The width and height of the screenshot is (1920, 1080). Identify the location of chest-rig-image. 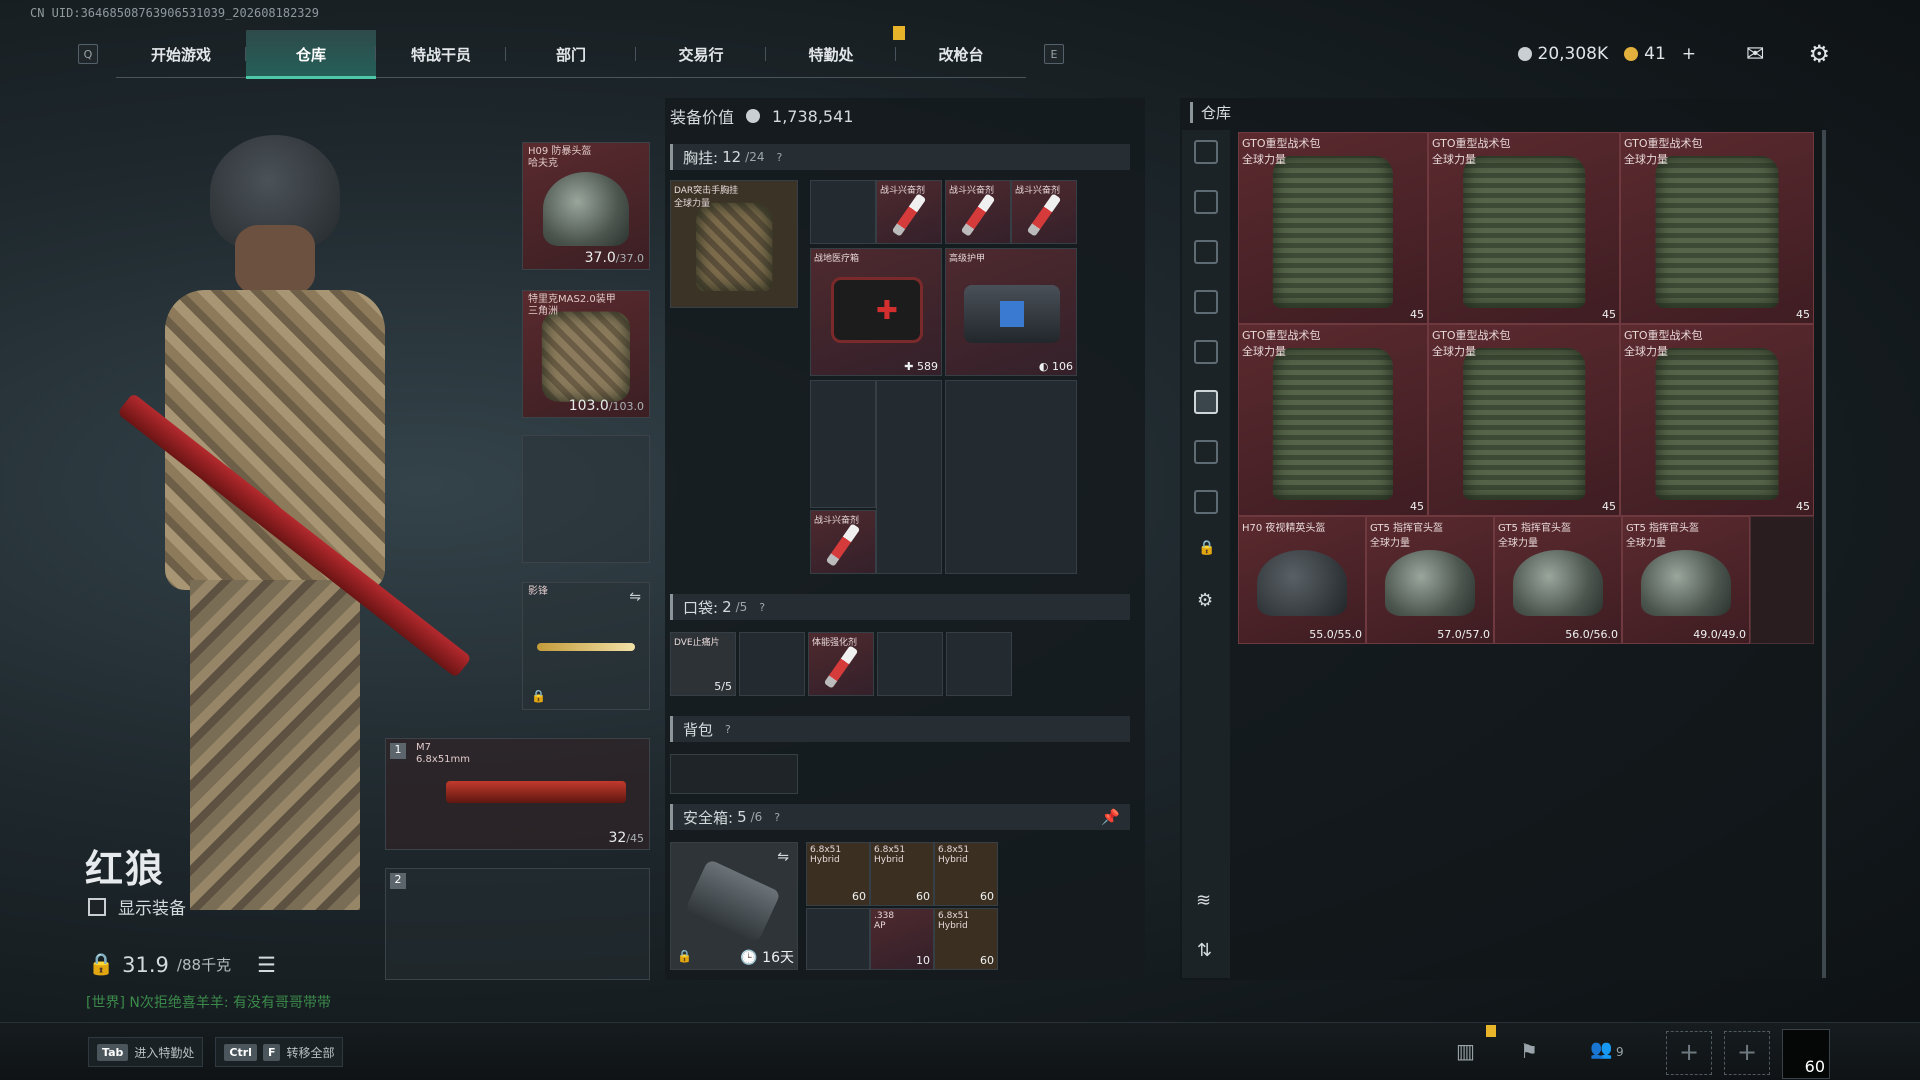
(734, 246).